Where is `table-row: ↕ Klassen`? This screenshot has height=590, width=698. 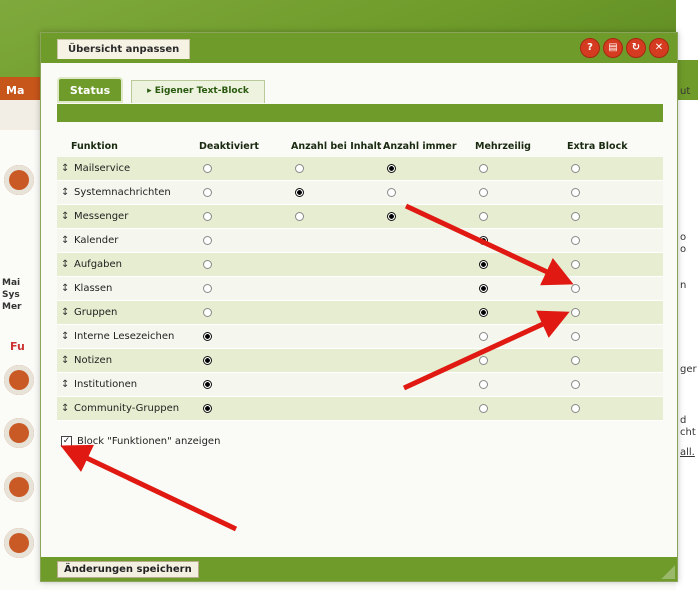
table-row: ↕ Klassen is located at coordinates (360, 288).